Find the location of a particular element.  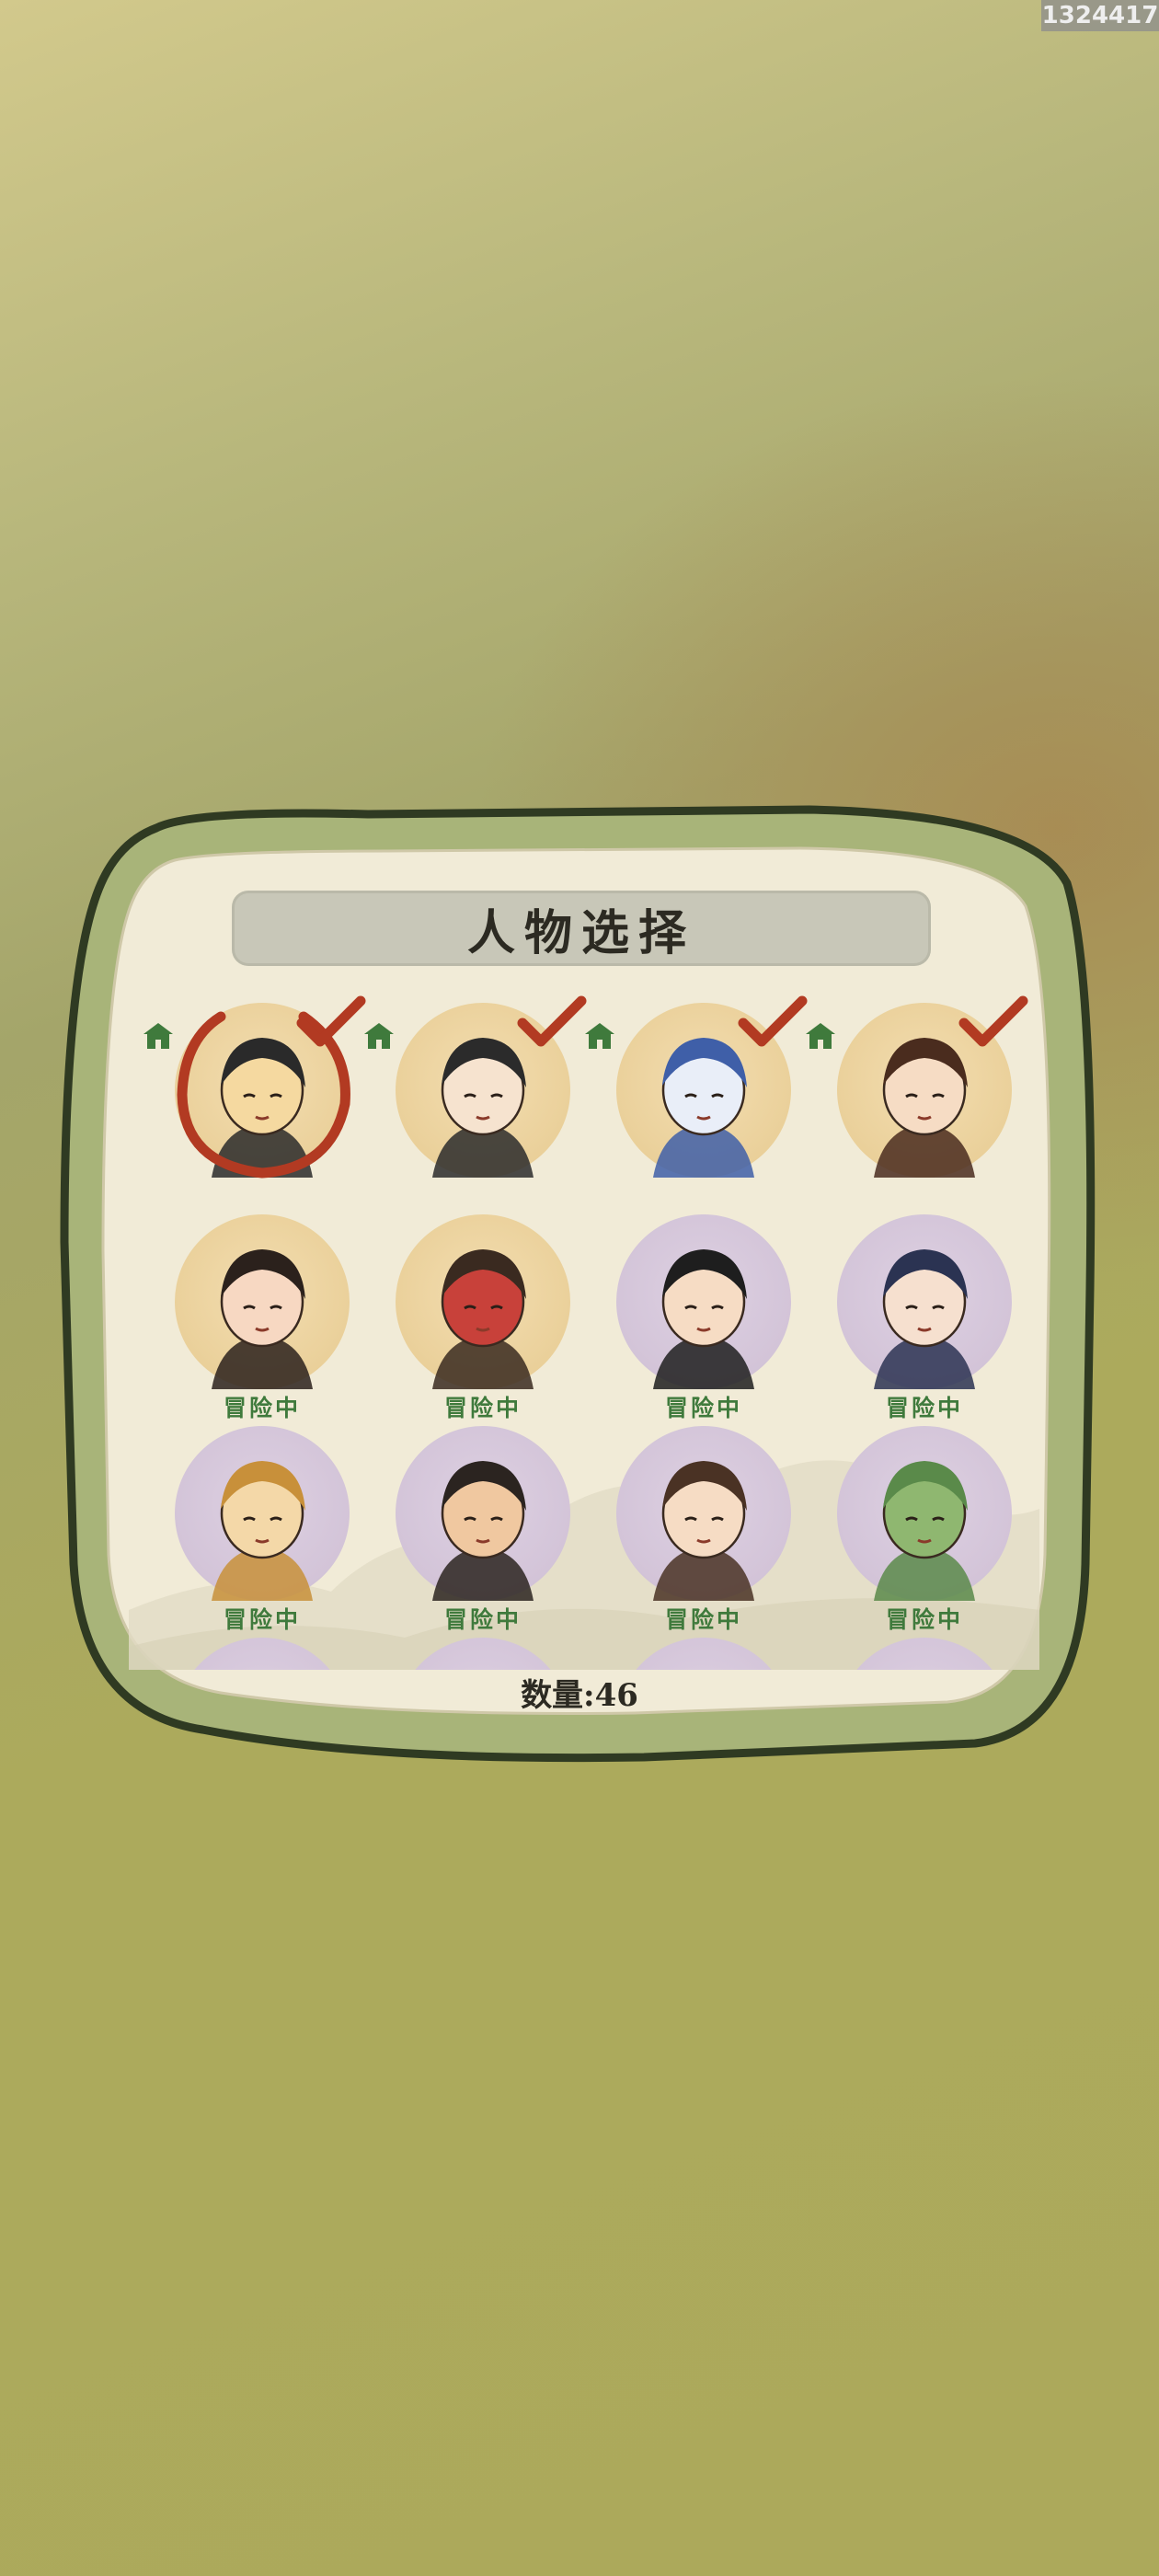

character-slot-monkey-king: 冒险中 is located at coordinates (257, 1529).